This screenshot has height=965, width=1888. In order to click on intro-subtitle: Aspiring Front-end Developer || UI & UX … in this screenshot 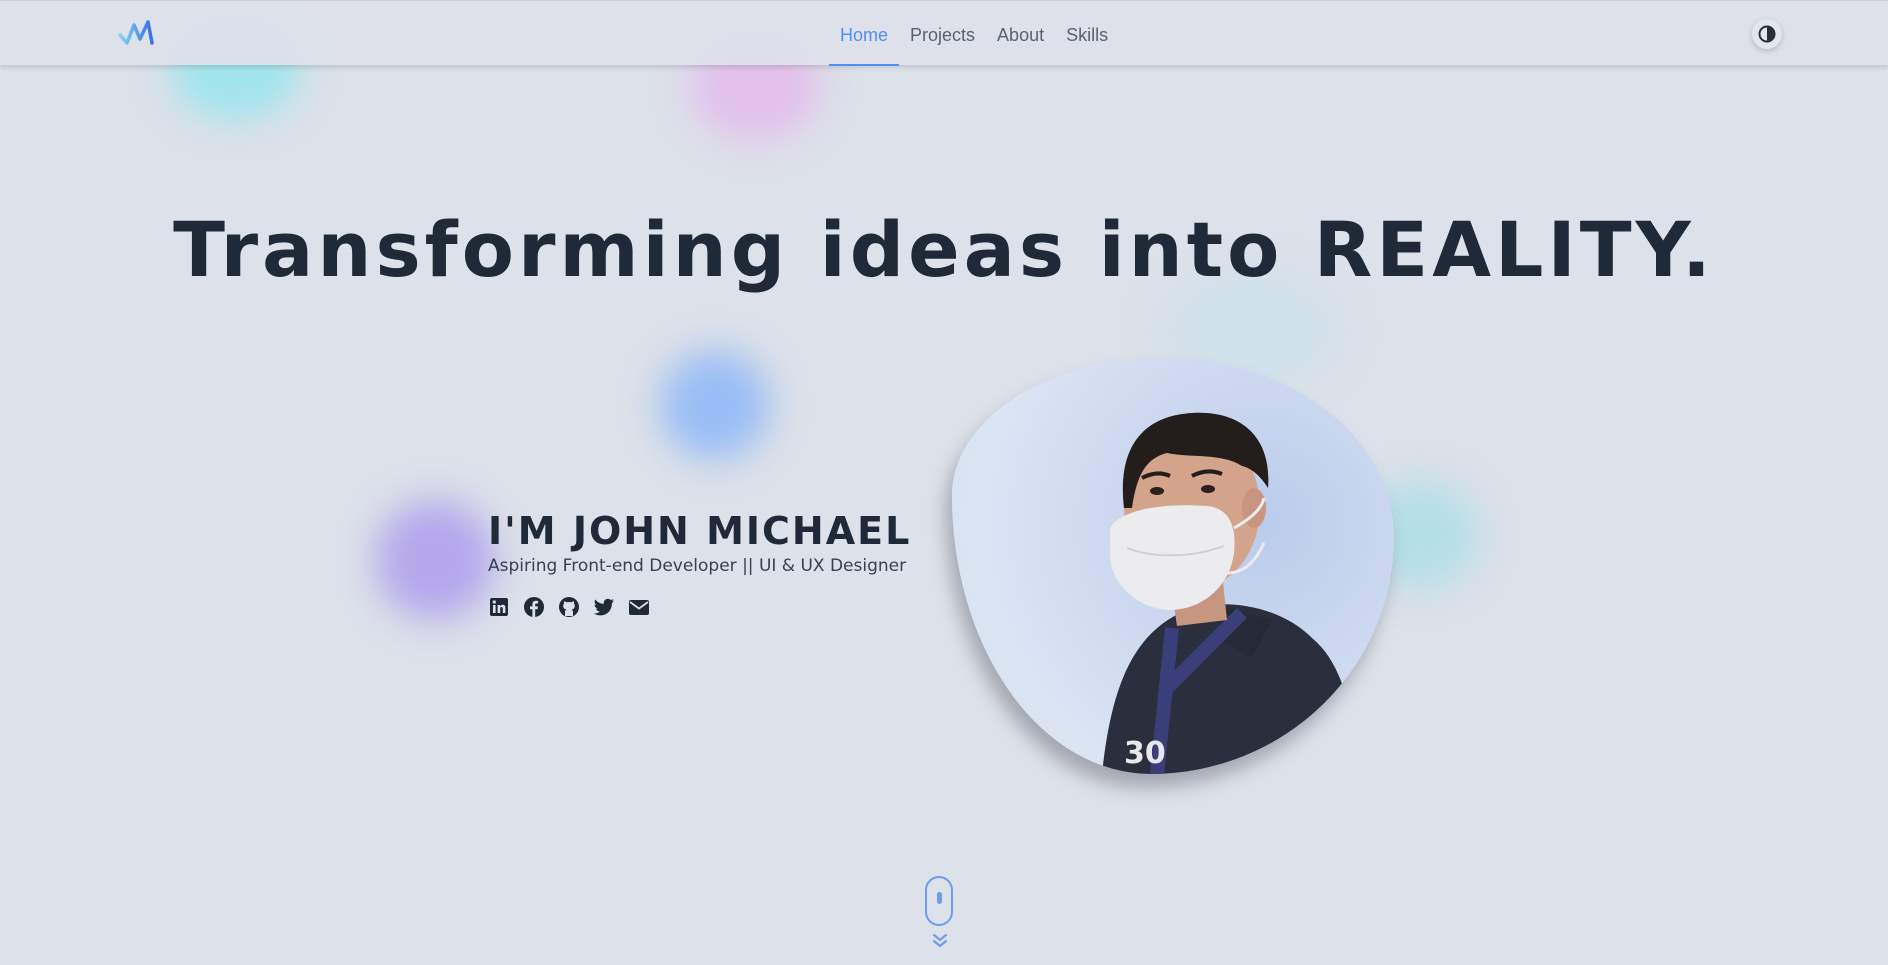, I will do `click(697, 566)`.